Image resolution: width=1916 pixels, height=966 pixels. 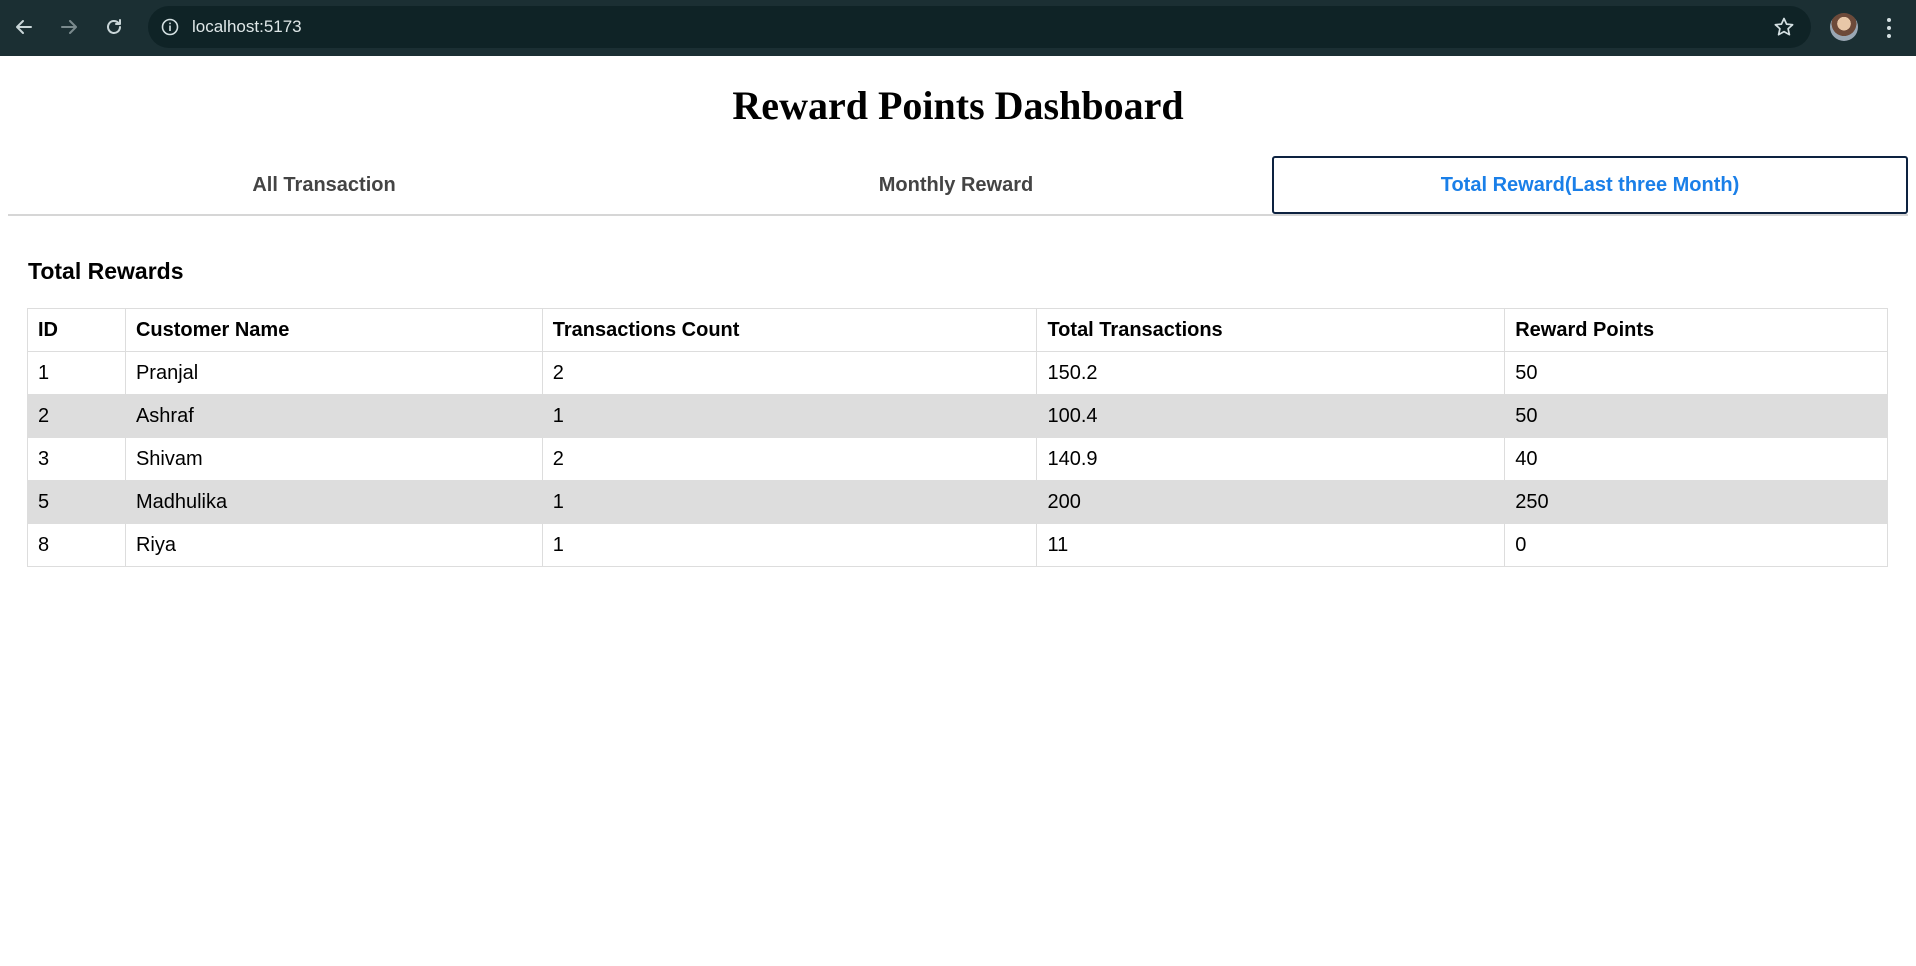 What do you see at coordinates (1784, 27) in the screenshot?
I see `star-icon` at bounding box center [1784, 27].